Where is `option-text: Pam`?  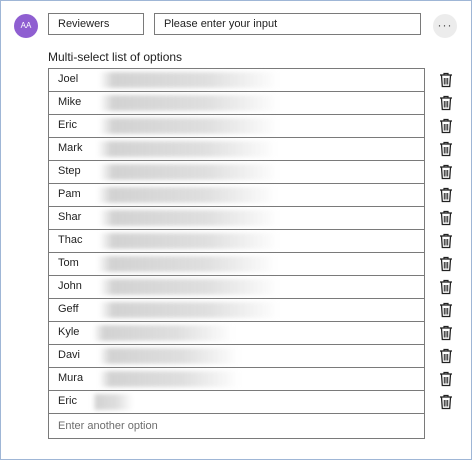 option-text: Pam is located at coordinates (69, 194).